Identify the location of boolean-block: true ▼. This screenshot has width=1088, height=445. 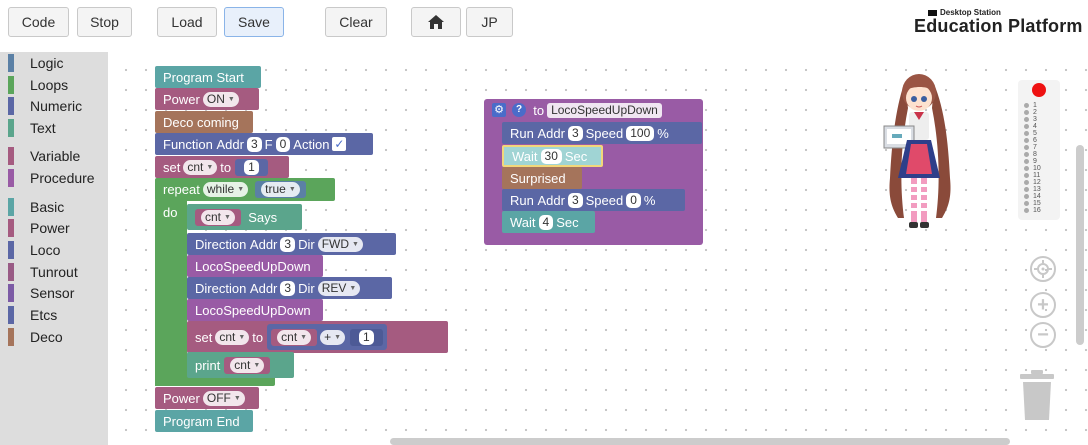
(280, 189).